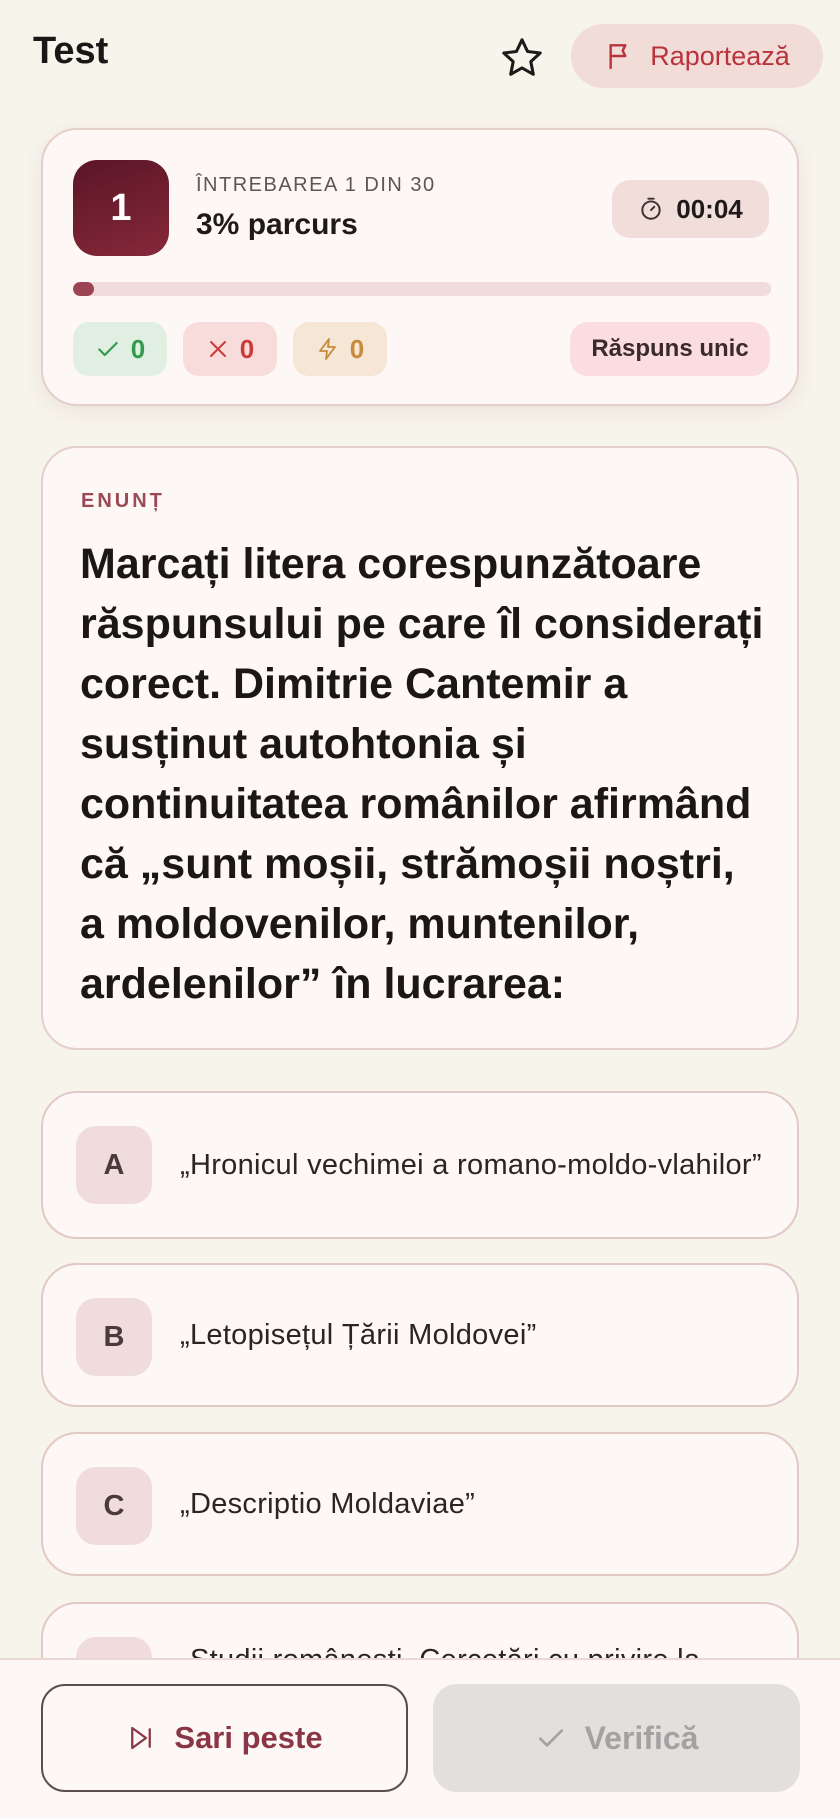 The width and height of the screenshot is (840, 1818). I want to click on progress-bar, so click(422, 289).